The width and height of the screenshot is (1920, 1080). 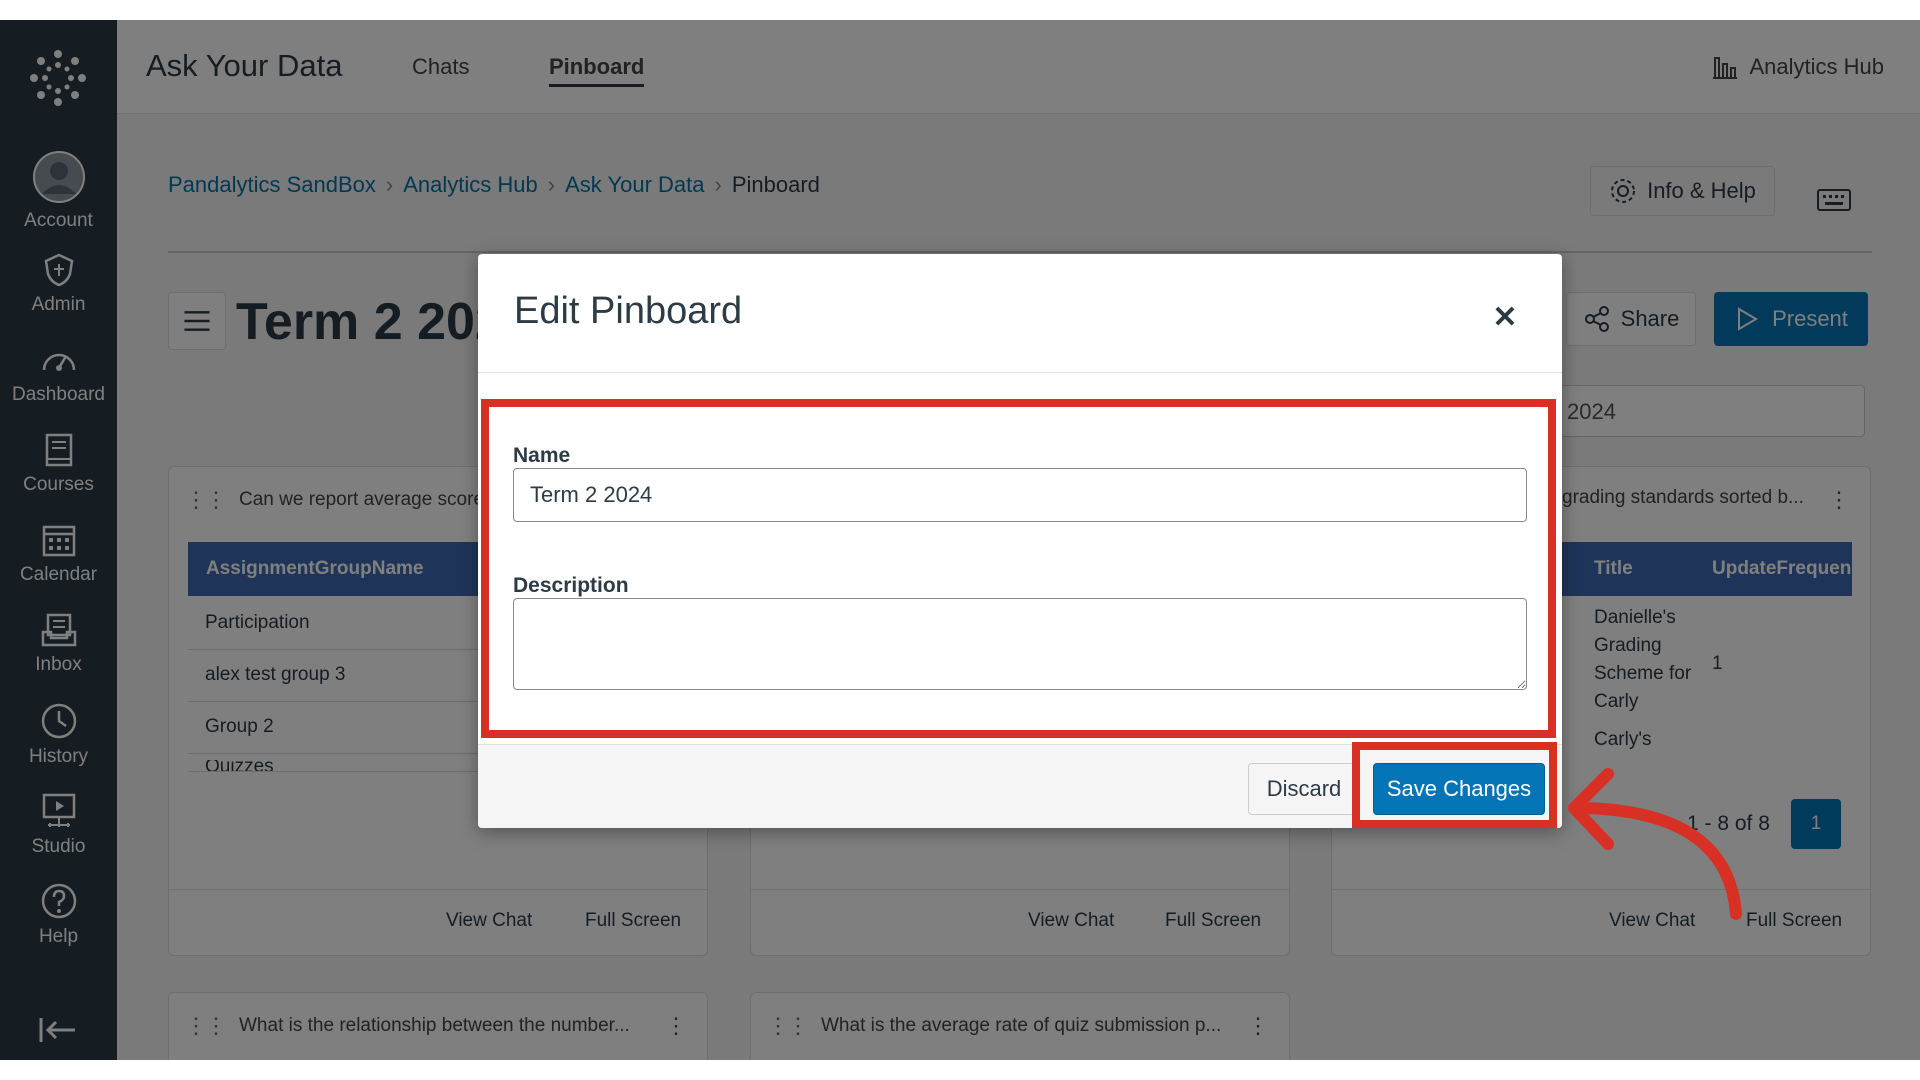 I want to click on modal-divider, so click(x=1020, y=372).